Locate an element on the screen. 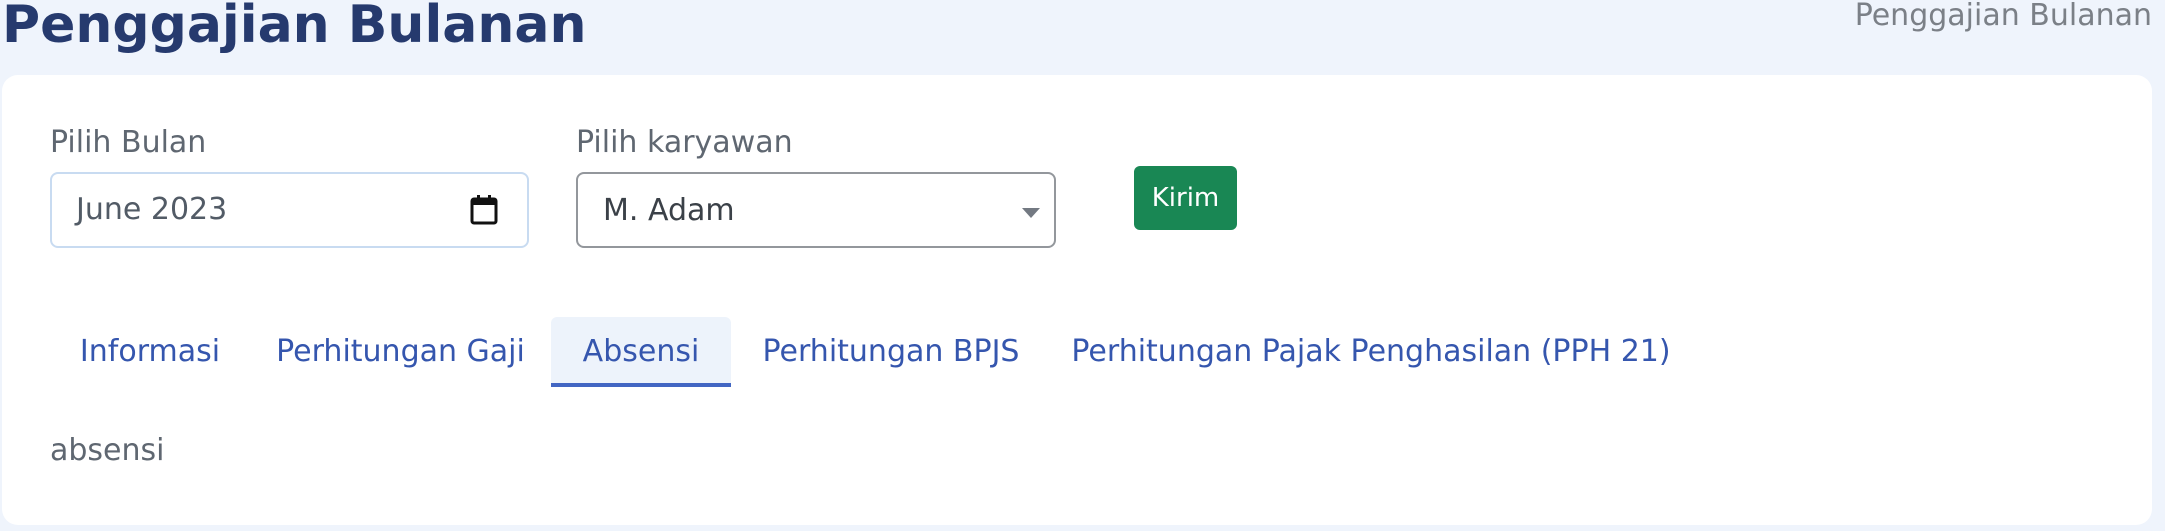  employee-select: M. Adam is located at coordinates (816, 210).